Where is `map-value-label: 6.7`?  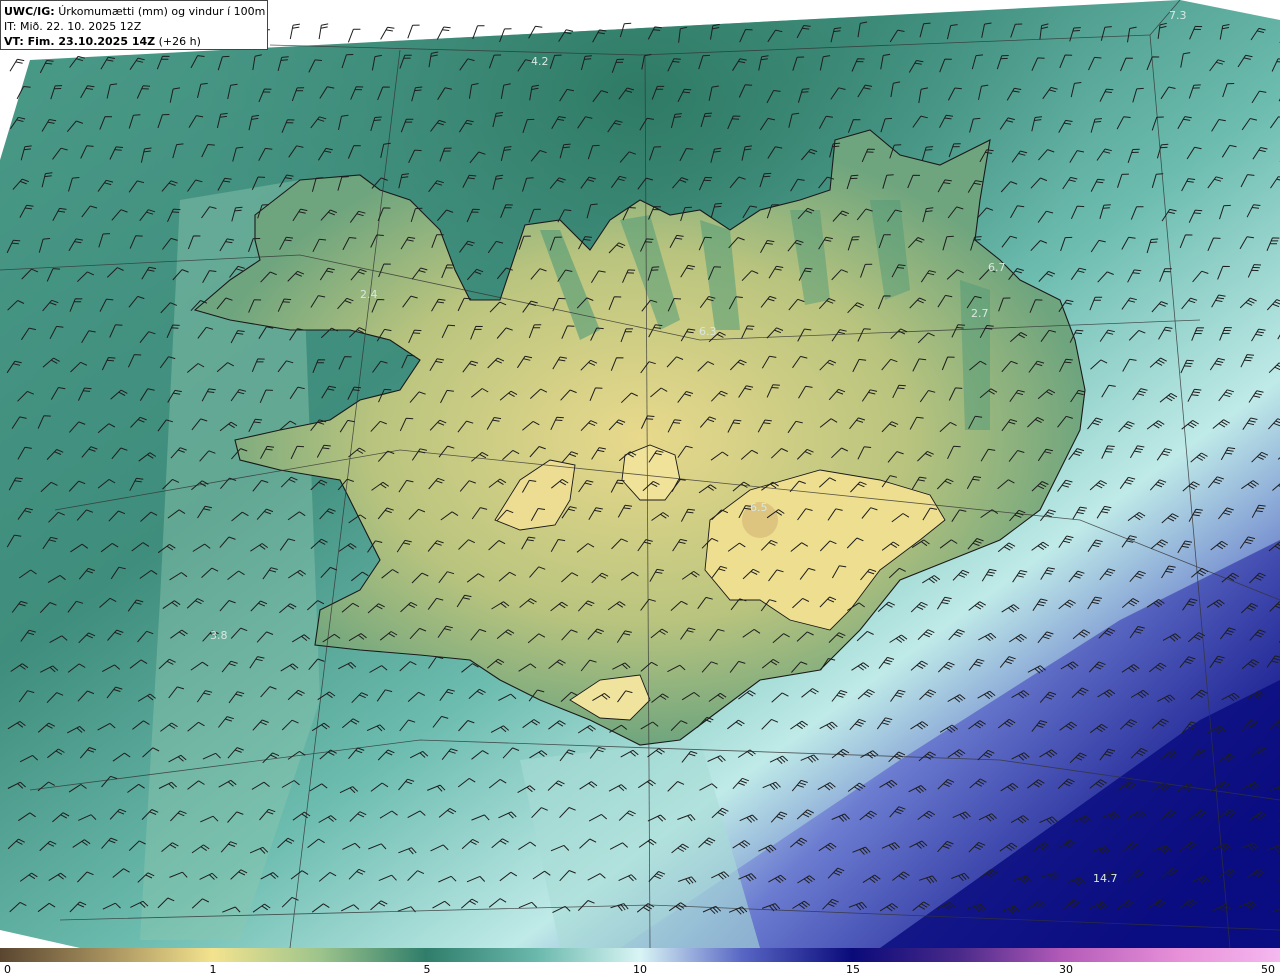 map-value-label: 6.7 is located at coordinates (997, 267).